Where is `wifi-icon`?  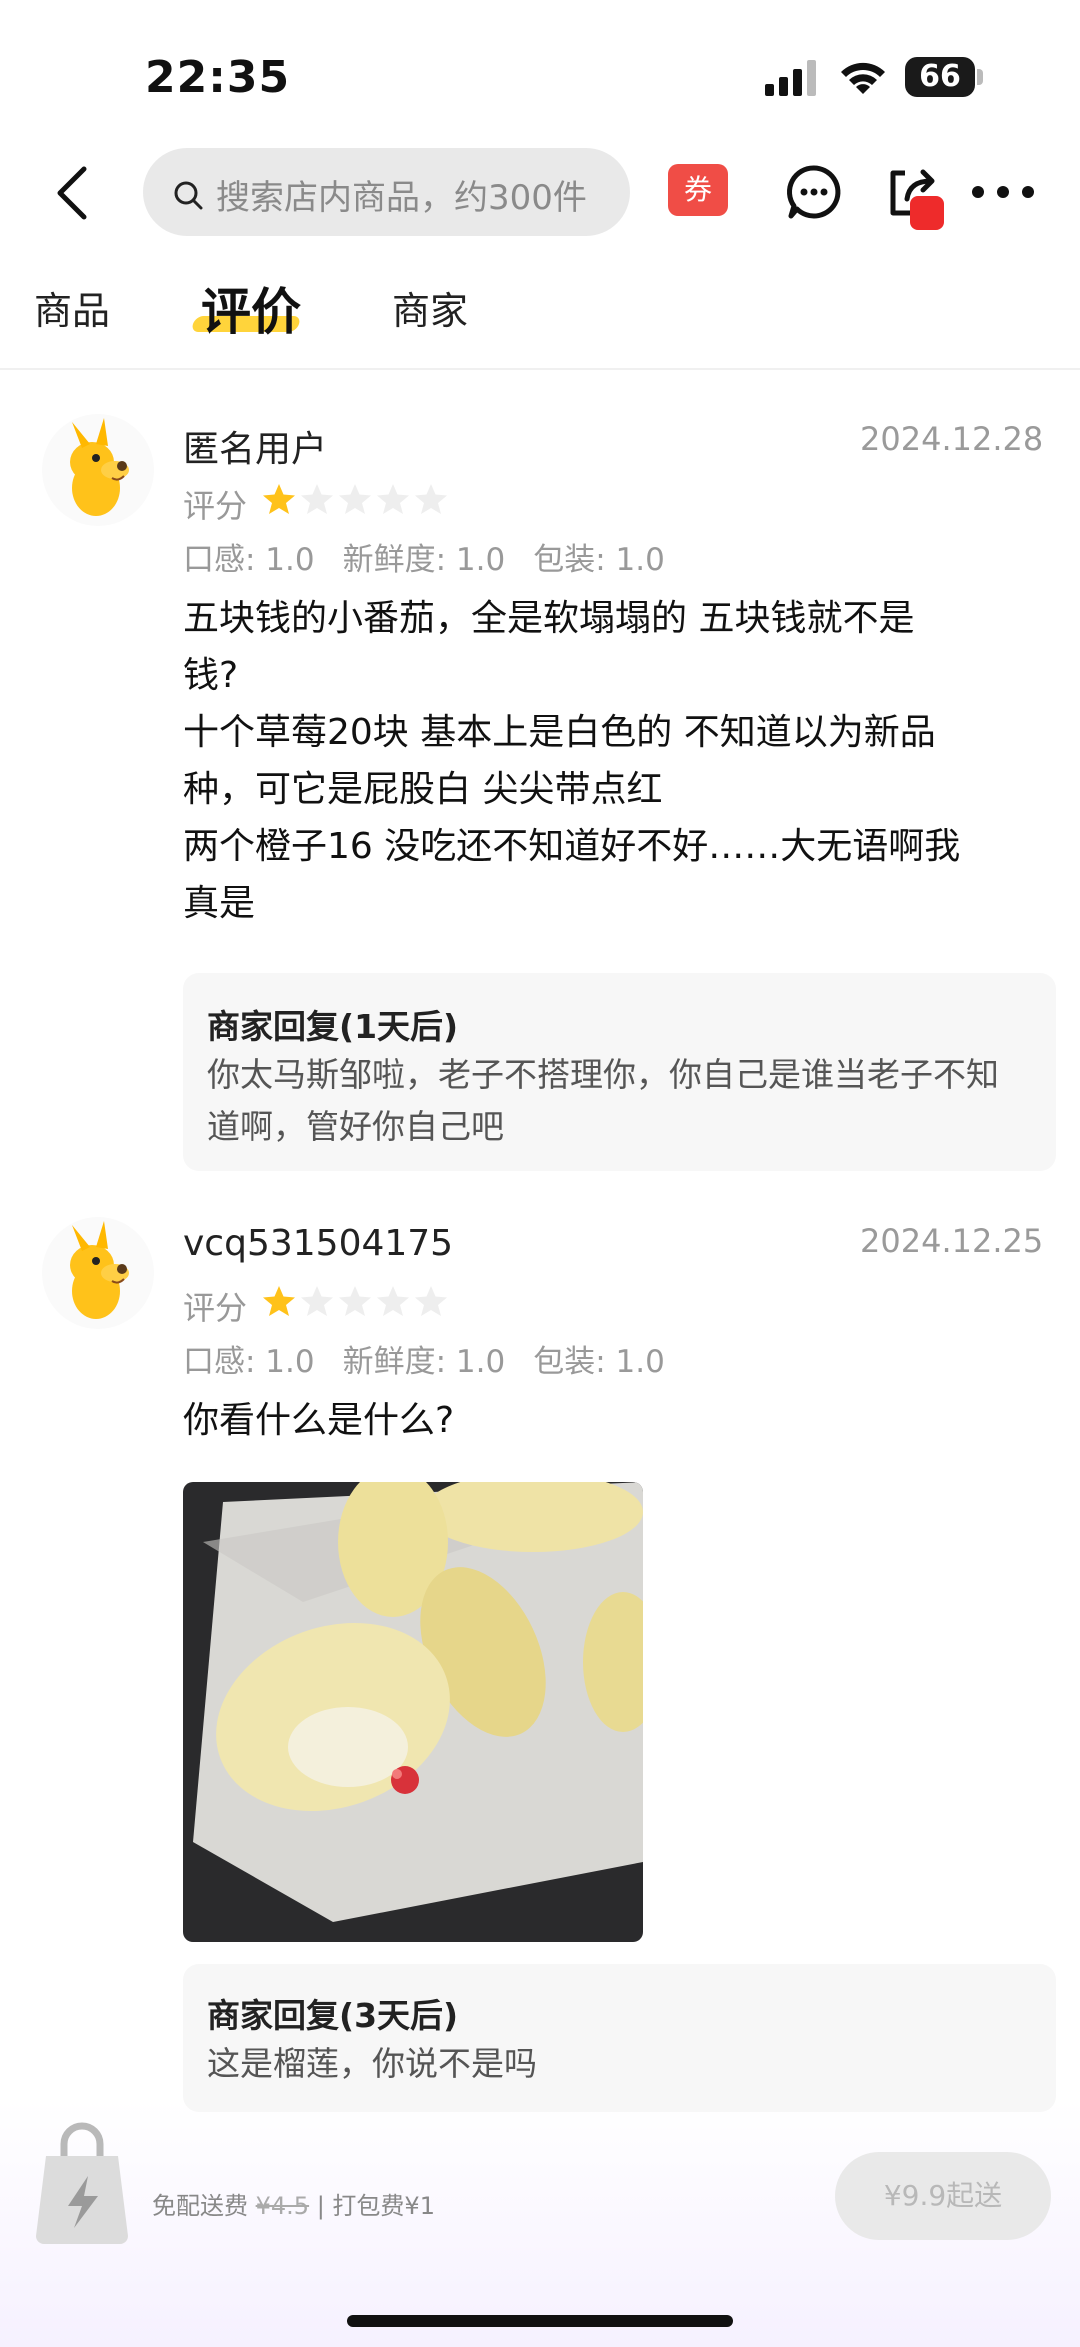 wifi-icon is located at coordinates (863, 78).